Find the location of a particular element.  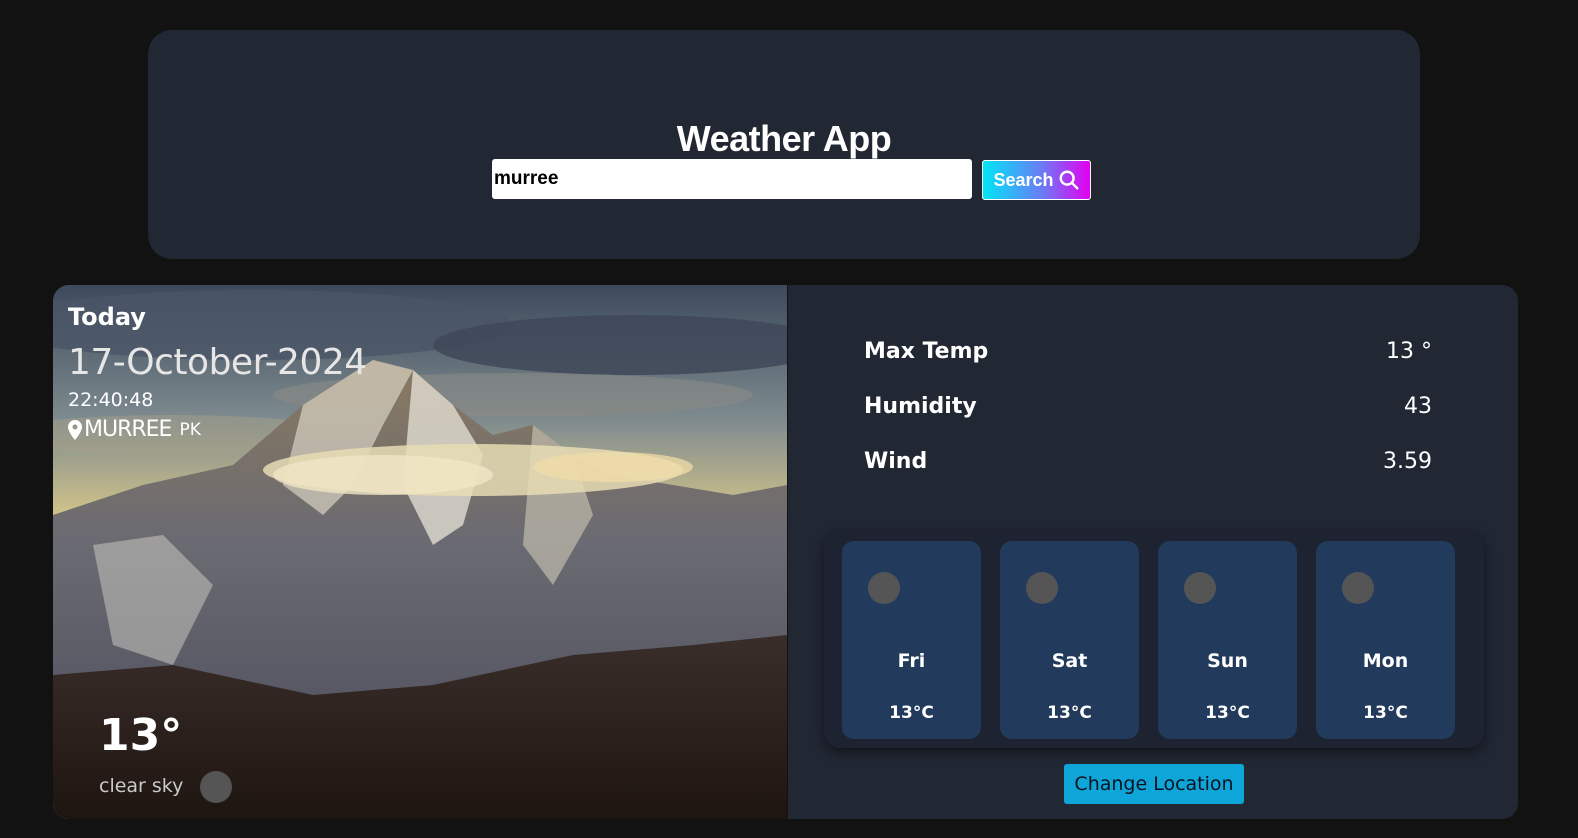

search-icon is located at coordinates (1068, 180).